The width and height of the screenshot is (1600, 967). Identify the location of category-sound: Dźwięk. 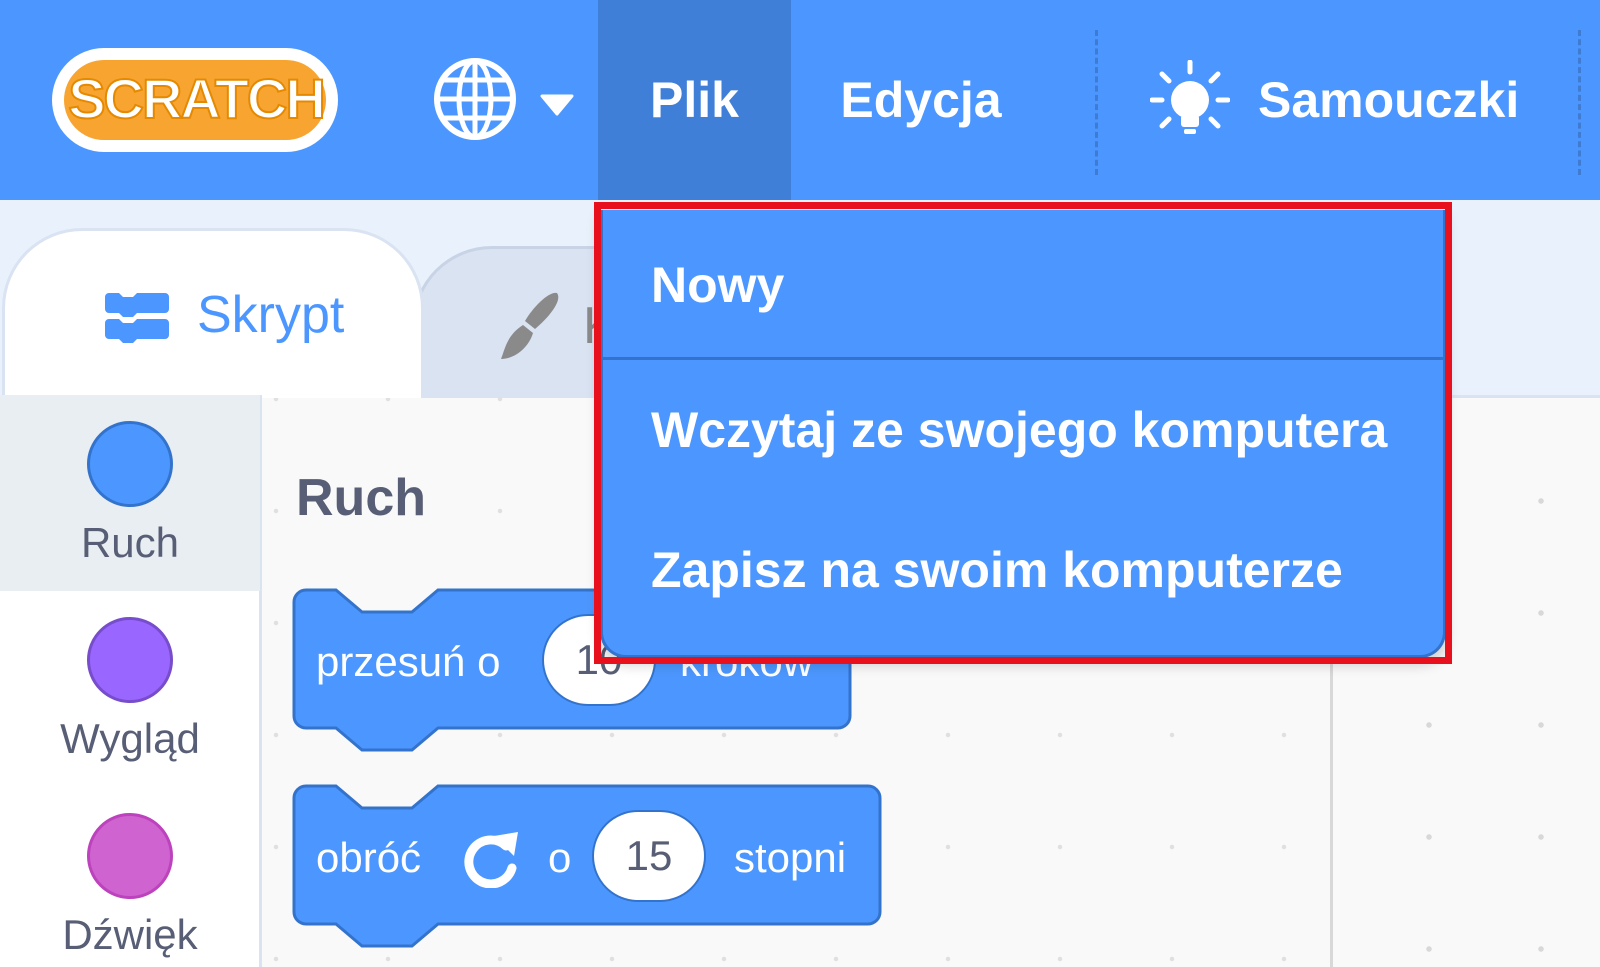
(130, 877).